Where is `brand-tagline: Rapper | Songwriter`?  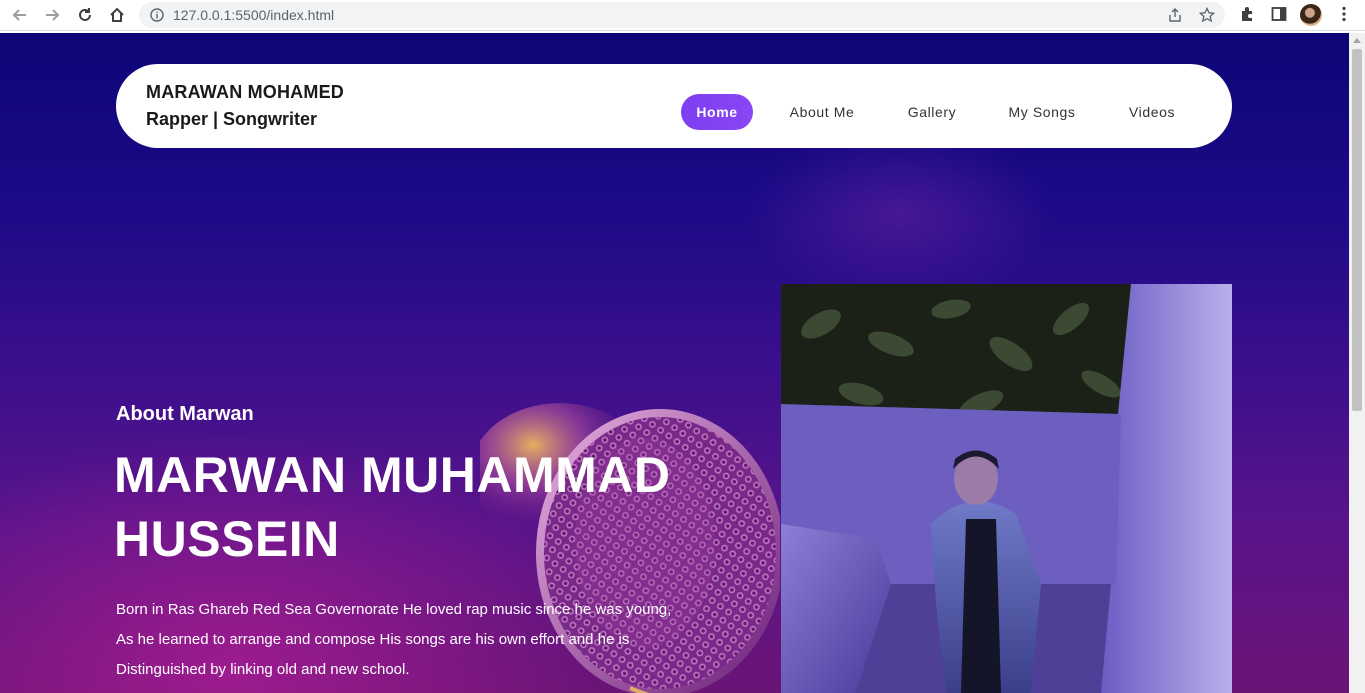 brand-tagline: Rapper | Songwriter is located at coordinates (232, 119).